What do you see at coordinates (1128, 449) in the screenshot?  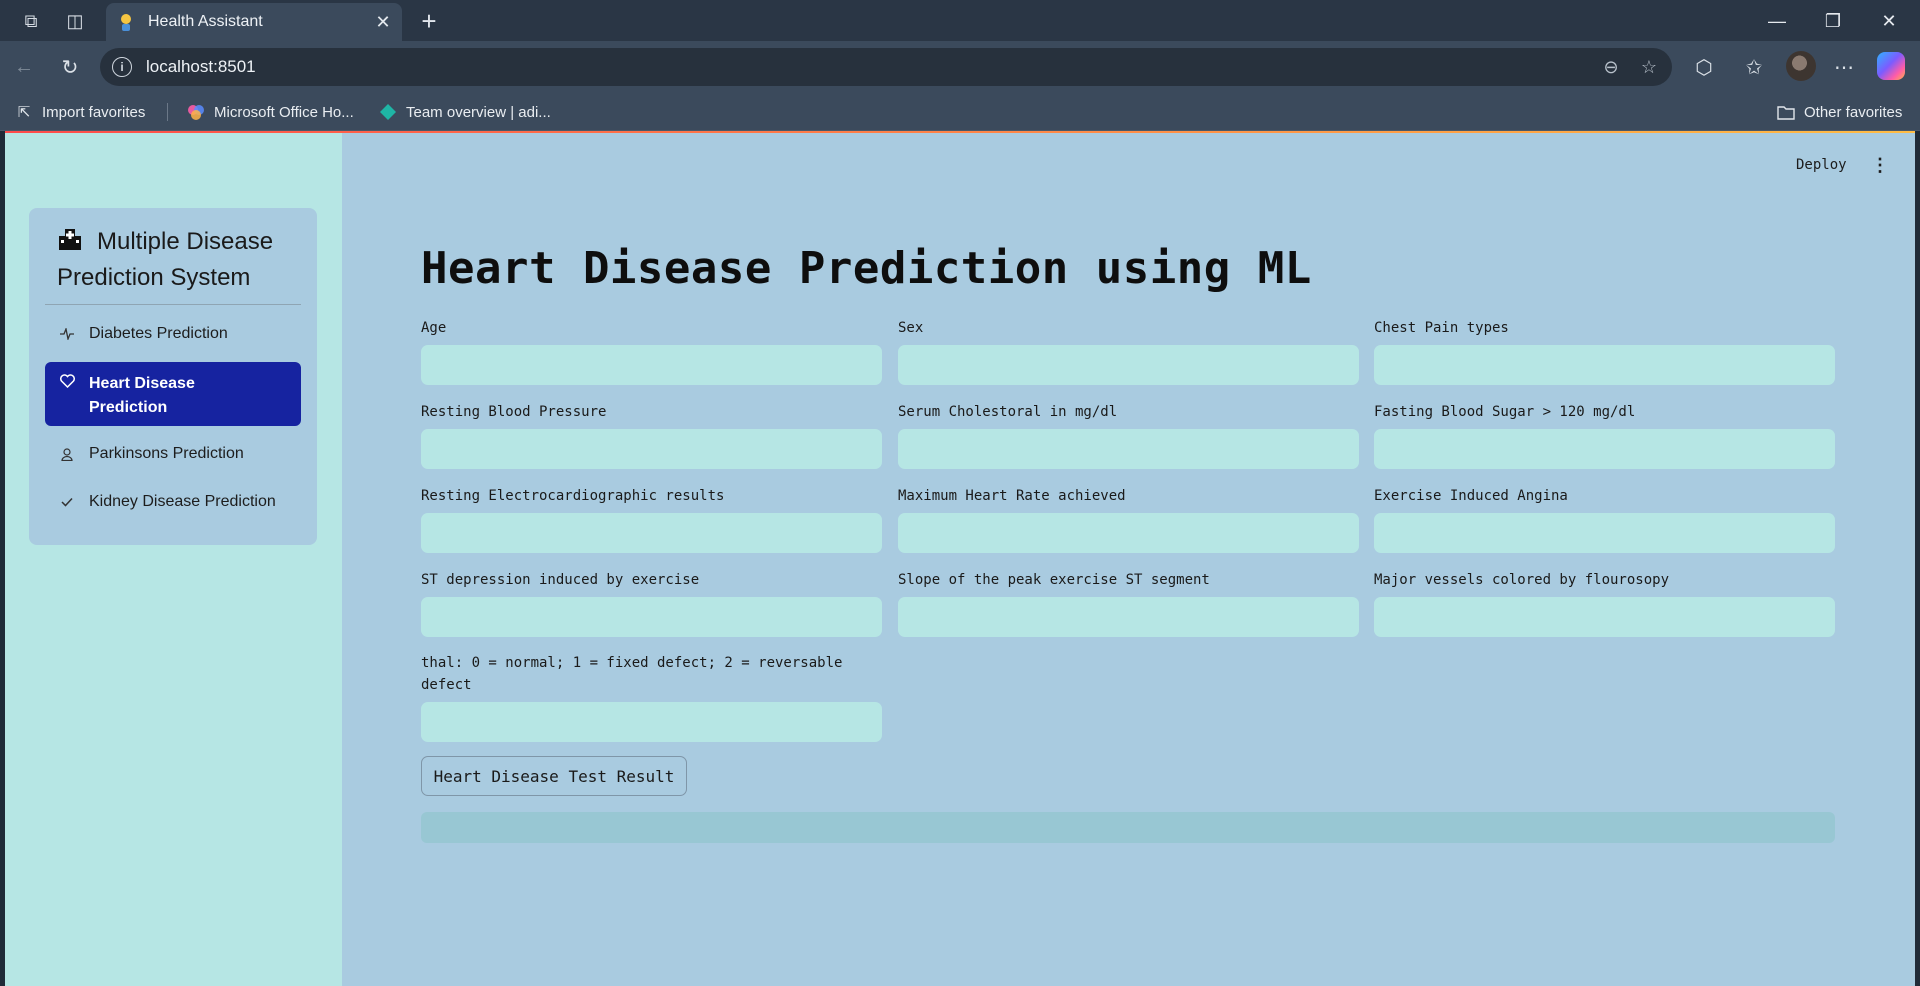 I see `cholesterol-input` at bounding box center [1128, 449].